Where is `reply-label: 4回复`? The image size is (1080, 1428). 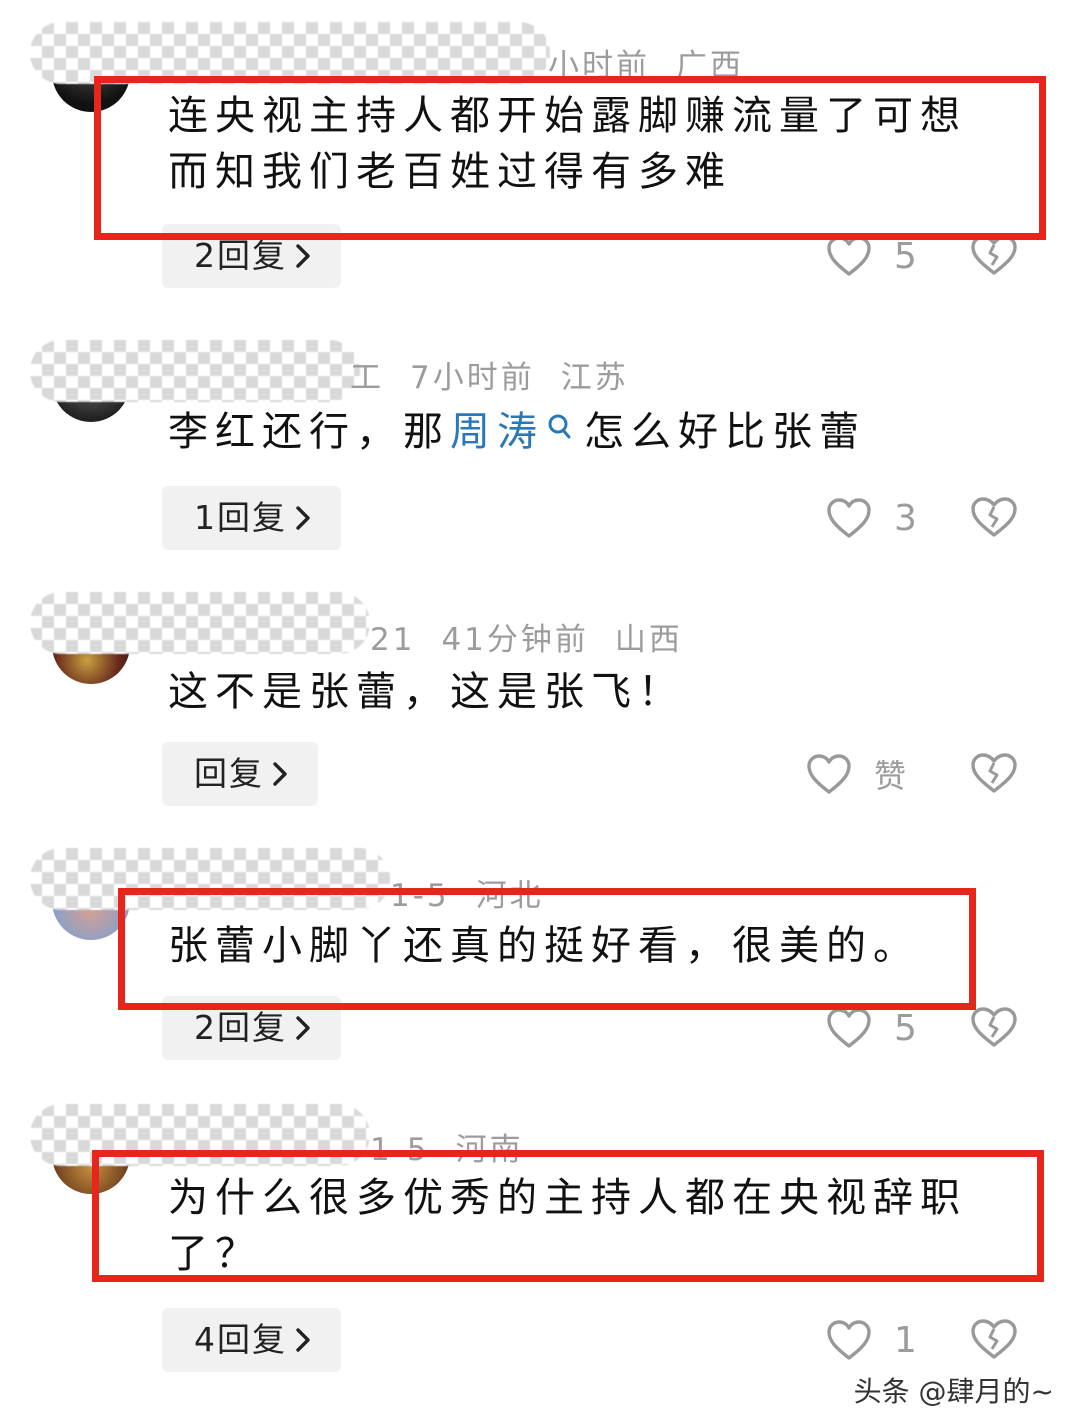 reply-label: 4回复 is located at coordinates (240, 1339).